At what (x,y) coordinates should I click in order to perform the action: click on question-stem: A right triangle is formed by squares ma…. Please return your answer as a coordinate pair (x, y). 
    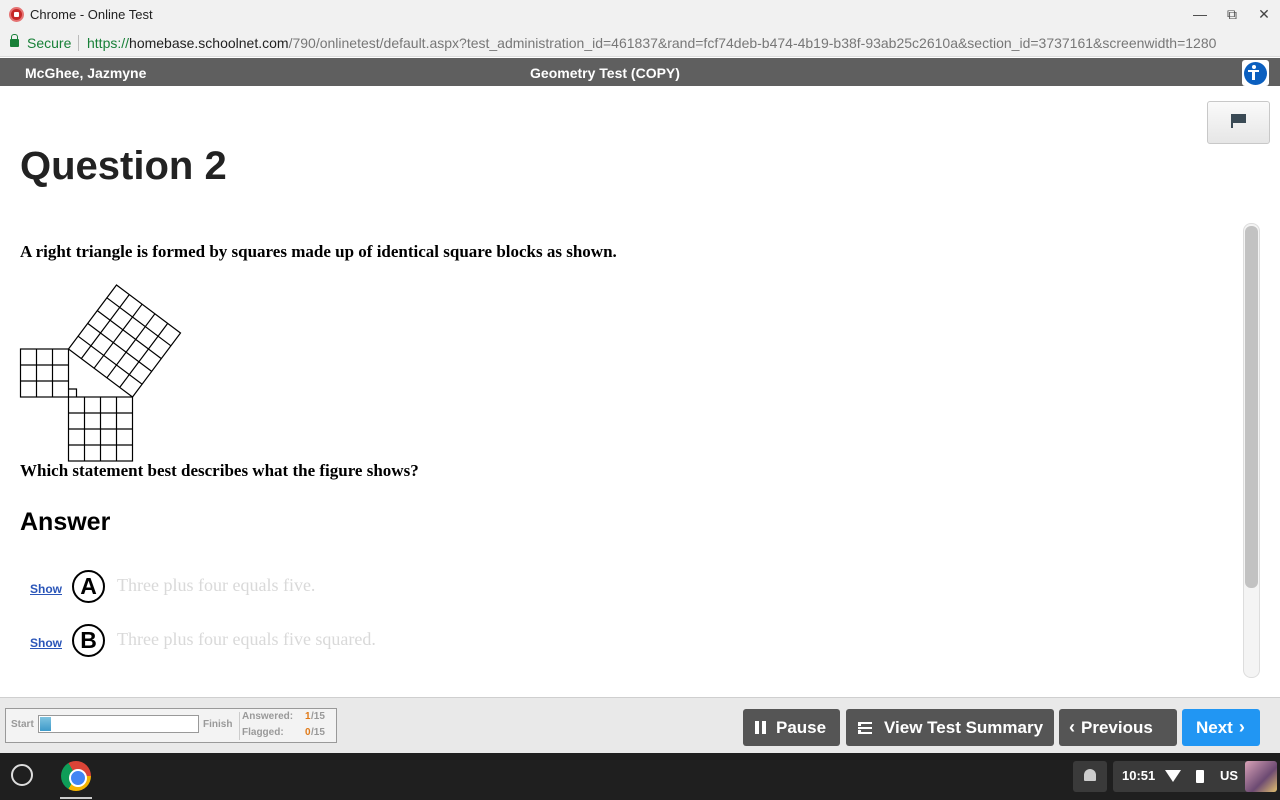
    Looking at the image, I should click on (318, 251).